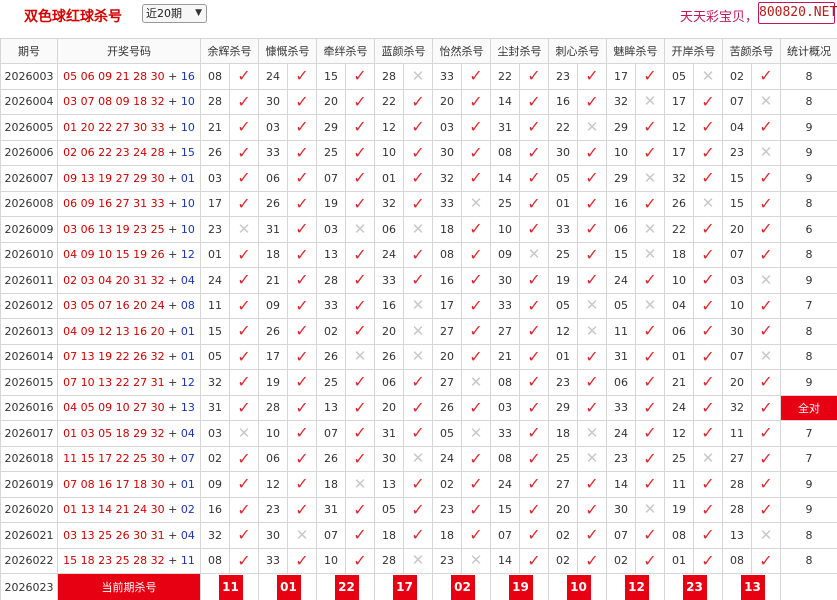 The height and width of the screenshot is (600, 837). I want to click on period-select: 近20期 ▼, so click(174, 13).